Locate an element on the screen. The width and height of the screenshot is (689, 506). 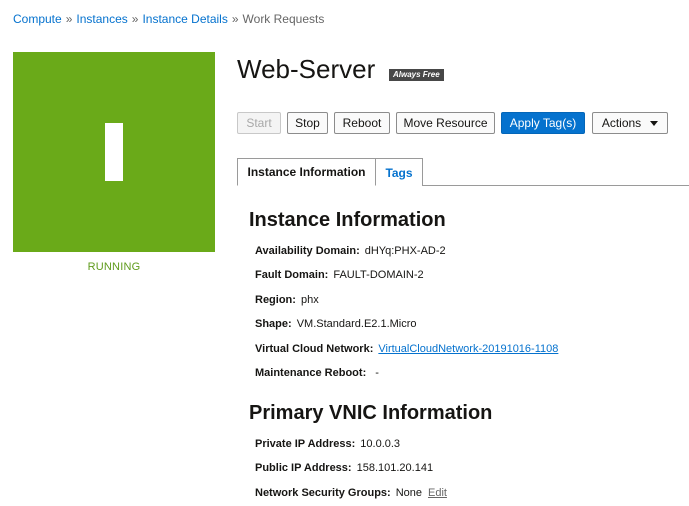
field-private-ip: Private IP Address: 10.0.0.3 is located at coordinates (327, 444).